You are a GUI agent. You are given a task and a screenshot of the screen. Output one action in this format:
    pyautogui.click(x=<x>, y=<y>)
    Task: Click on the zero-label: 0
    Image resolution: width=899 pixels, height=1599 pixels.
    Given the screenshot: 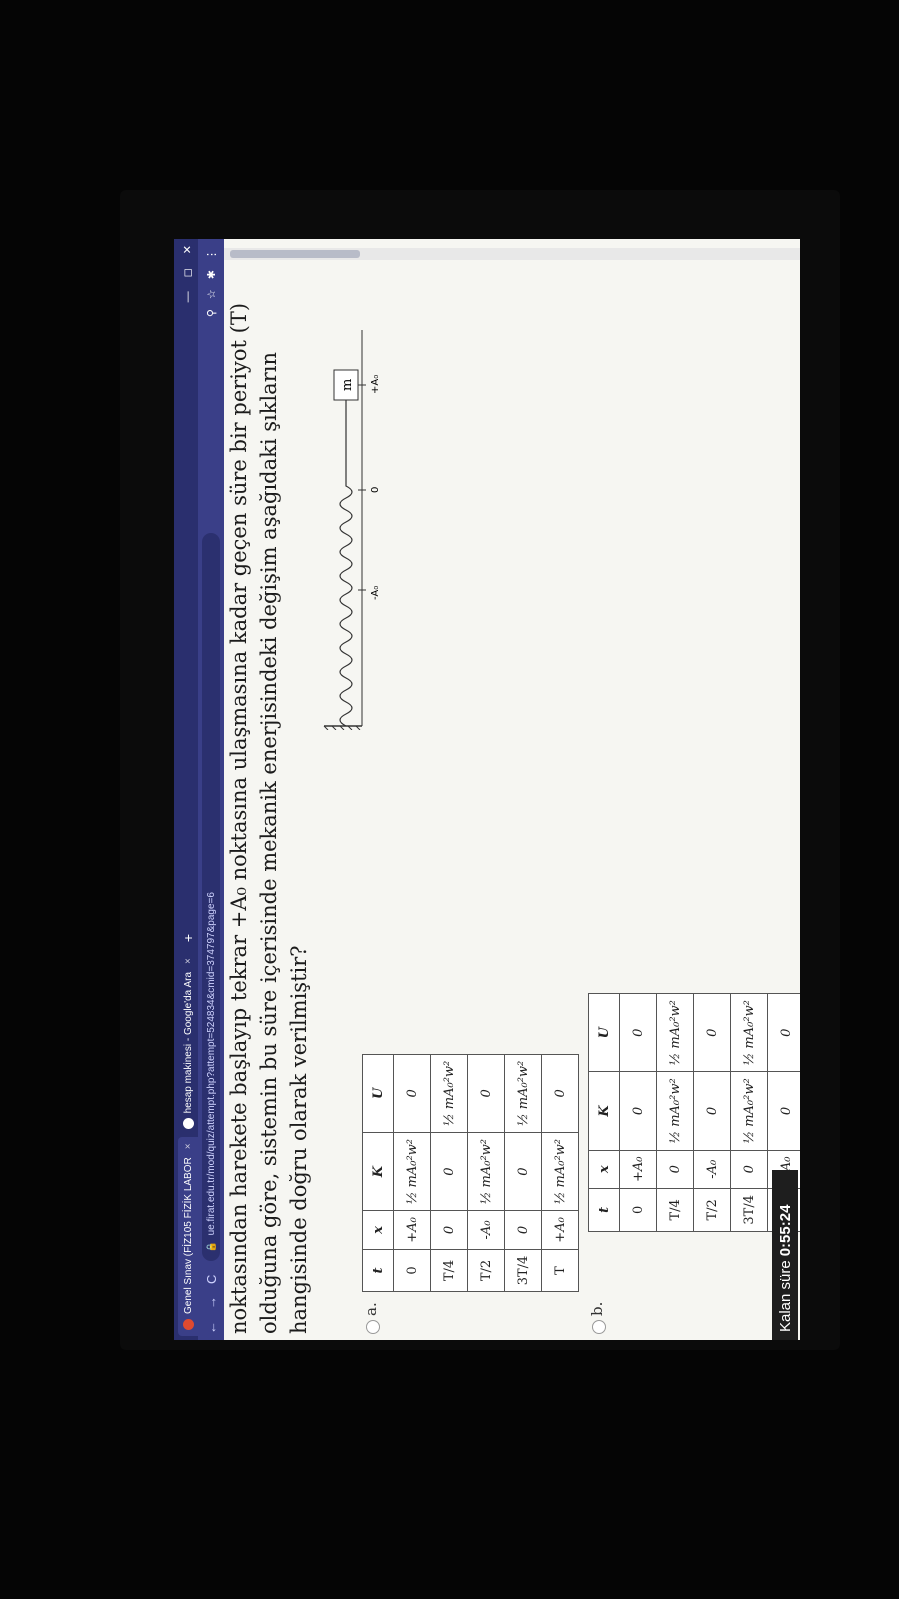 What is the action you would take?
    pyautogui.click(x=375, y=490)
    